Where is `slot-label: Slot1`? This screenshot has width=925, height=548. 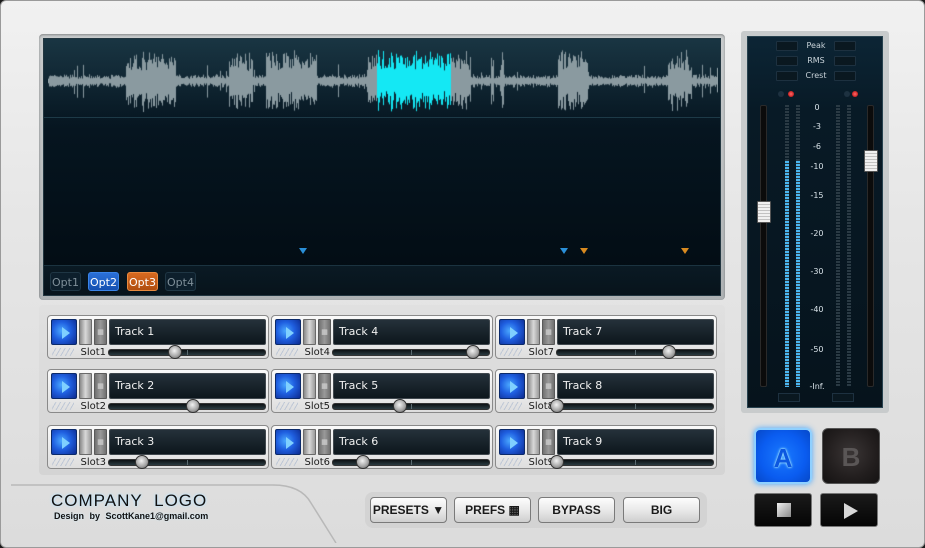
slot-label: Slot1 is located at coordinates (93, 352).